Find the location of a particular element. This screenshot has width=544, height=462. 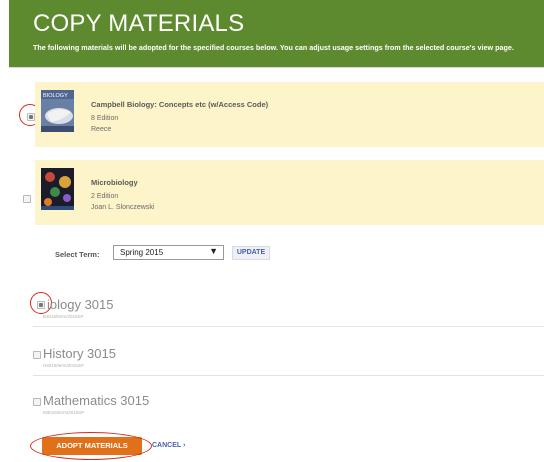

book-cover-campbell-biology: BIOLOGY is located at coordinates (57, 111).